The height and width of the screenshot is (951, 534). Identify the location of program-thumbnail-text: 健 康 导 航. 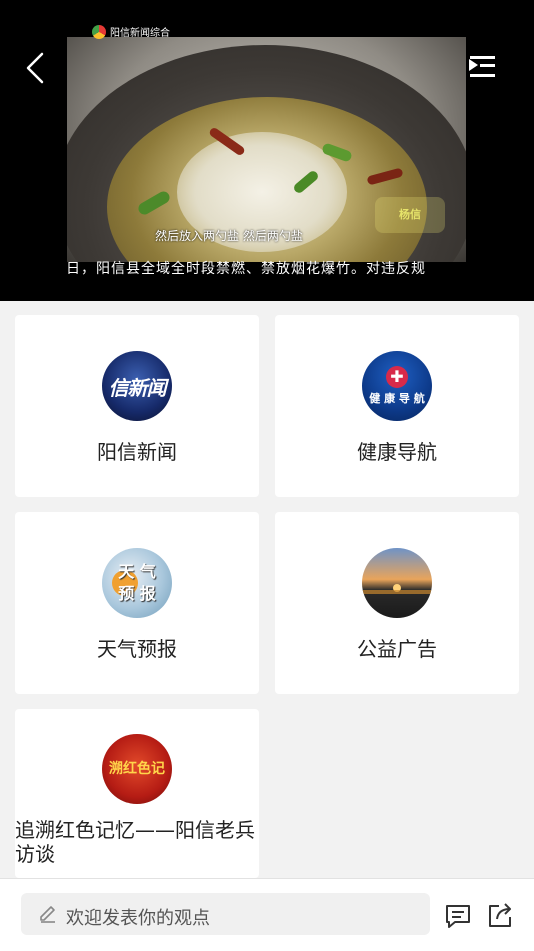
(397, 398).